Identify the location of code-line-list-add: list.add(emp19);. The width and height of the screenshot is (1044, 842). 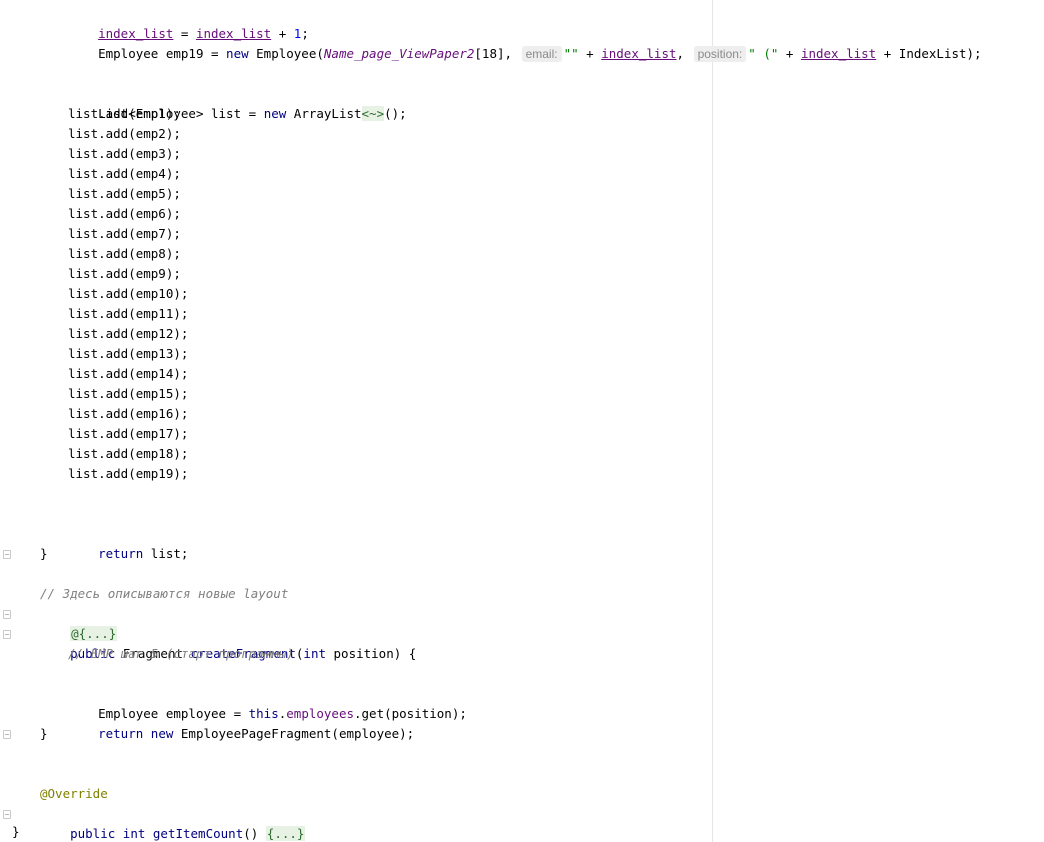
(128, 474).